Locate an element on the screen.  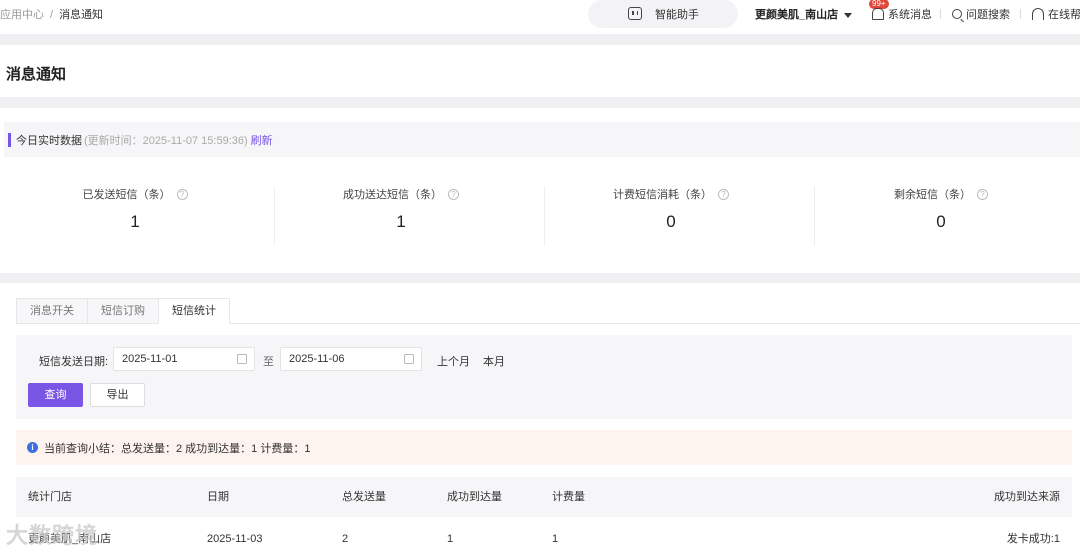
page-header: 消息通知 is located at coordinates (540, 71).